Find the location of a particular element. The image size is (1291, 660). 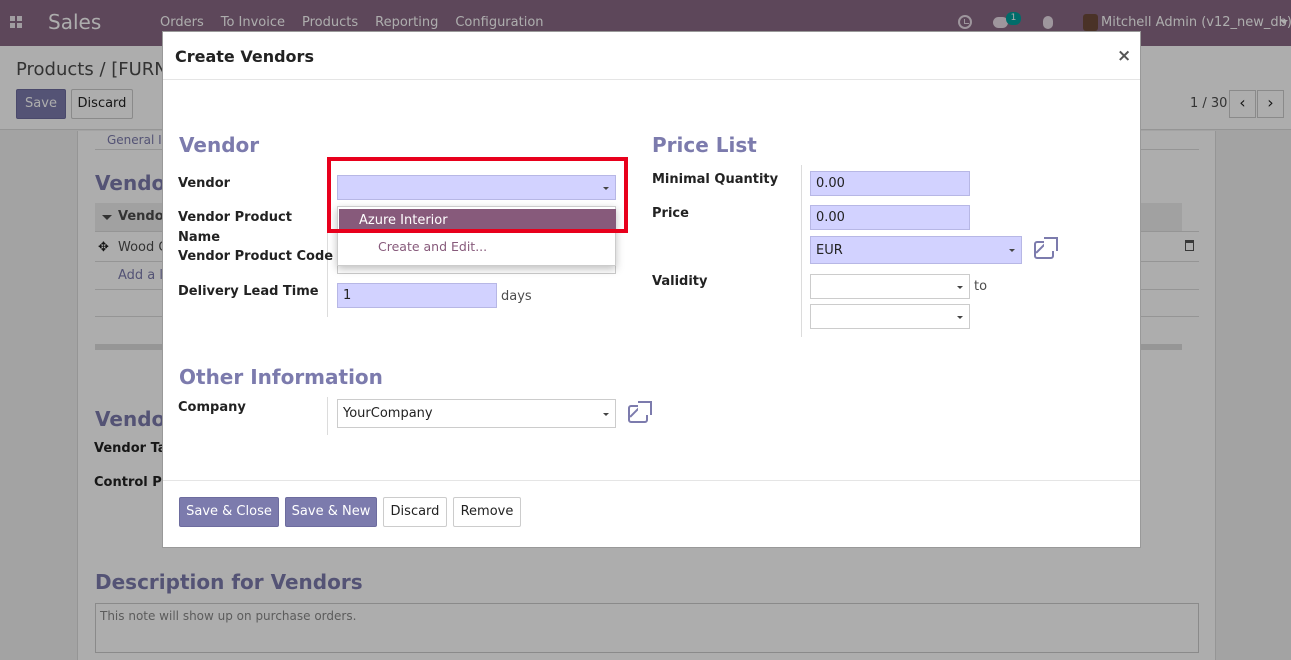

price-input: 0.00 is located at coordinates (890, 217).